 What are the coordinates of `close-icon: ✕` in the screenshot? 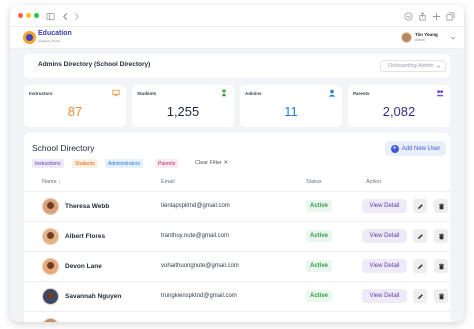 It's located at (226, 163).